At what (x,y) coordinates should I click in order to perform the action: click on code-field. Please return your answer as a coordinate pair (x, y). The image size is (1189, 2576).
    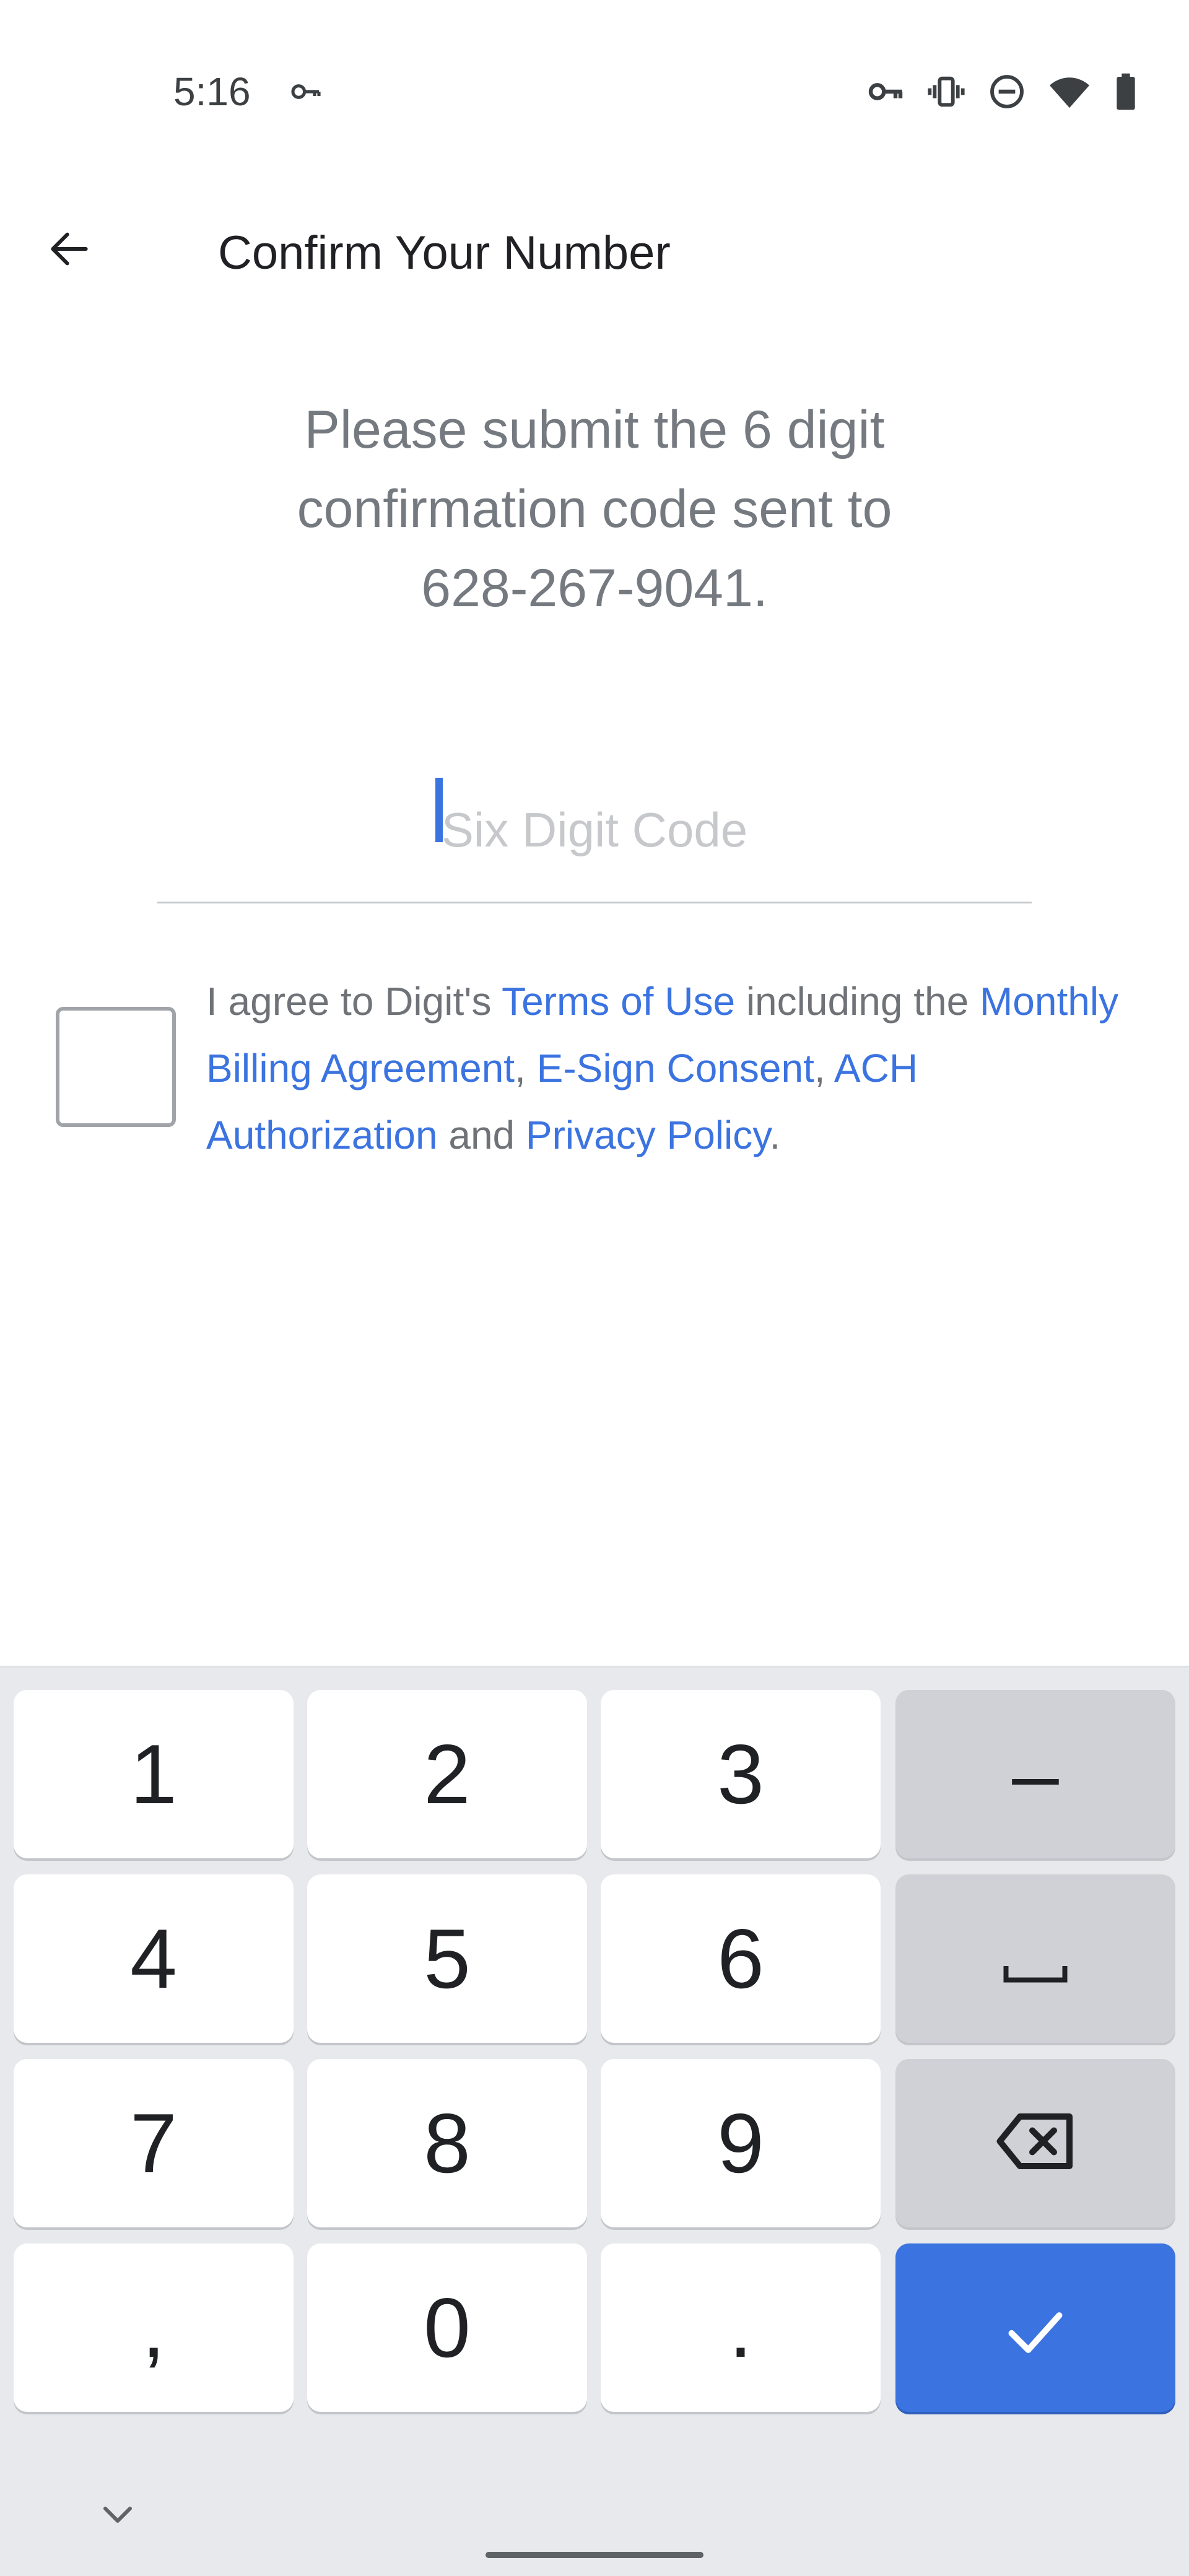
    Looking at the image, I should click on (594, 833).